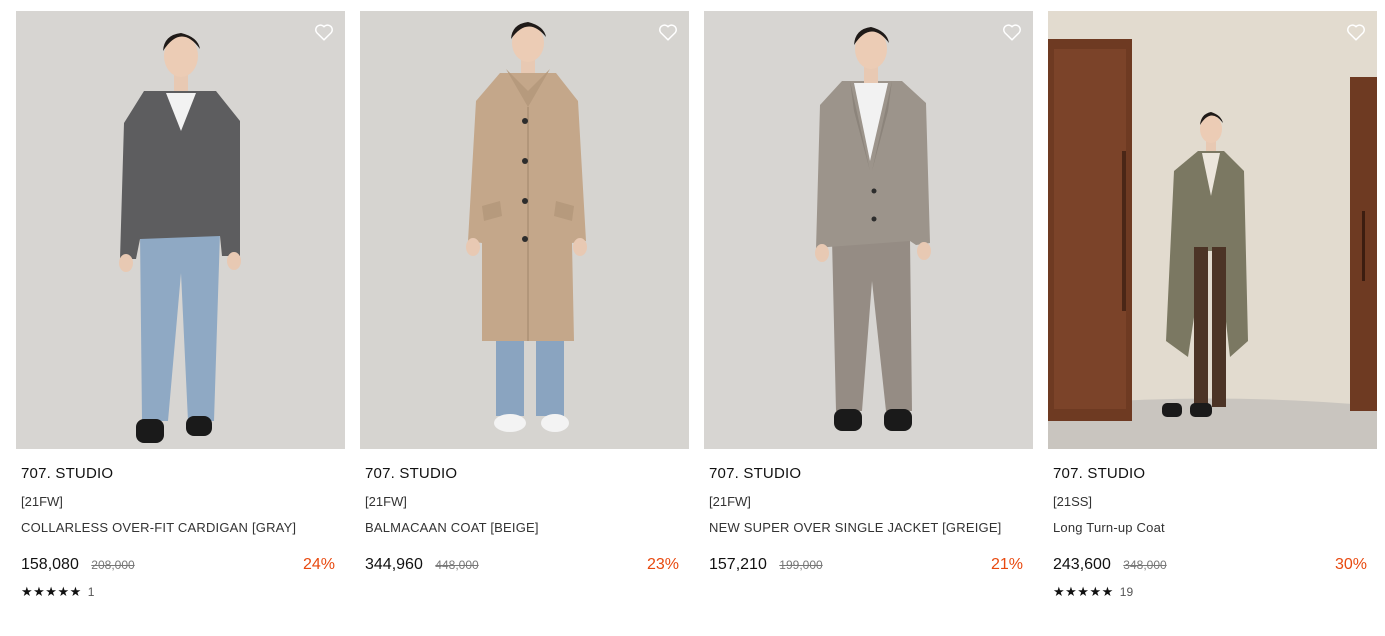 The height and width of the screenshot is (636, 1385). I want to click on product-name: BALMACAAN COAT [BEIGE], so click(524, 528).